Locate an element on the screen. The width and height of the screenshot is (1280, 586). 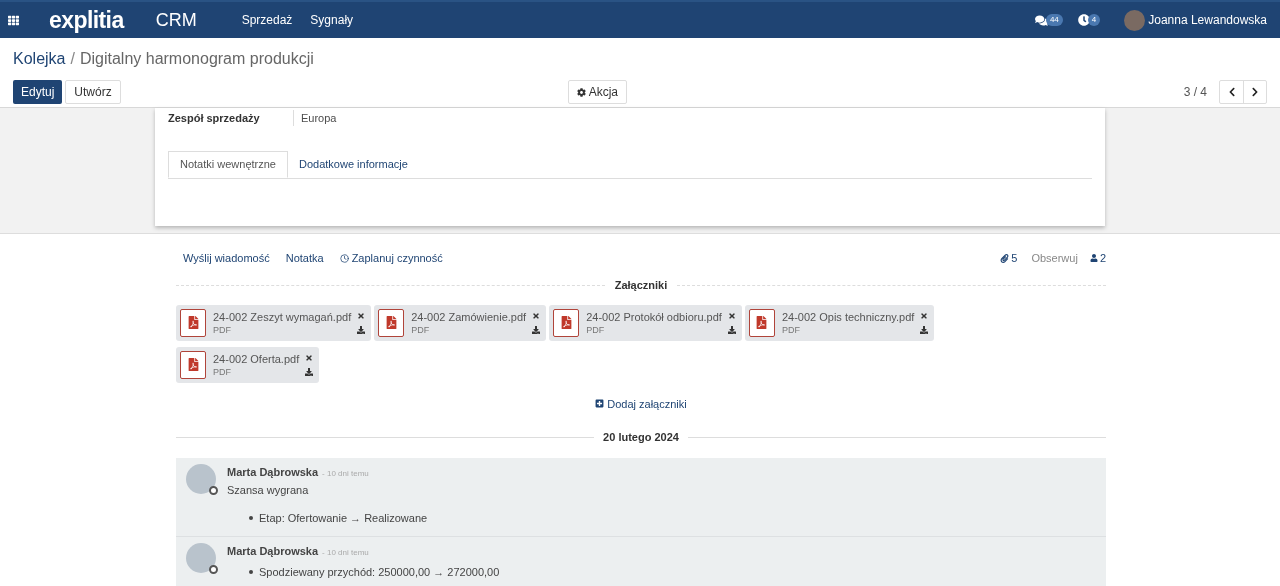
attachment-name: 24-002 Opis techniczny.pdf is located at coordinates (848, 316).